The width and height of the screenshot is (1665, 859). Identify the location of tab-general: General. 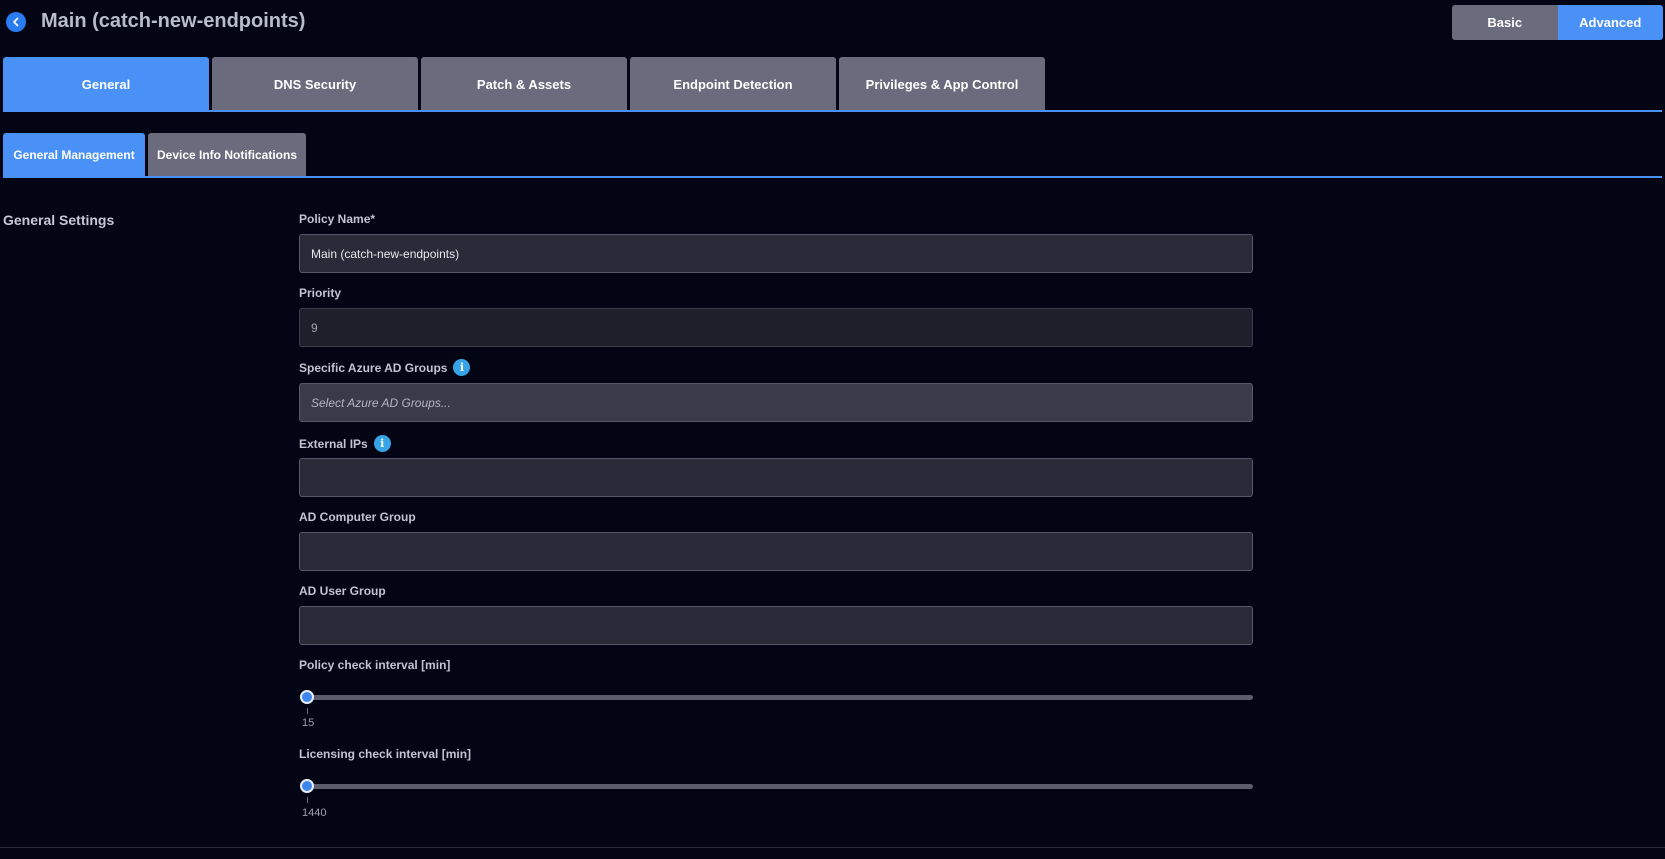
(106, 84).